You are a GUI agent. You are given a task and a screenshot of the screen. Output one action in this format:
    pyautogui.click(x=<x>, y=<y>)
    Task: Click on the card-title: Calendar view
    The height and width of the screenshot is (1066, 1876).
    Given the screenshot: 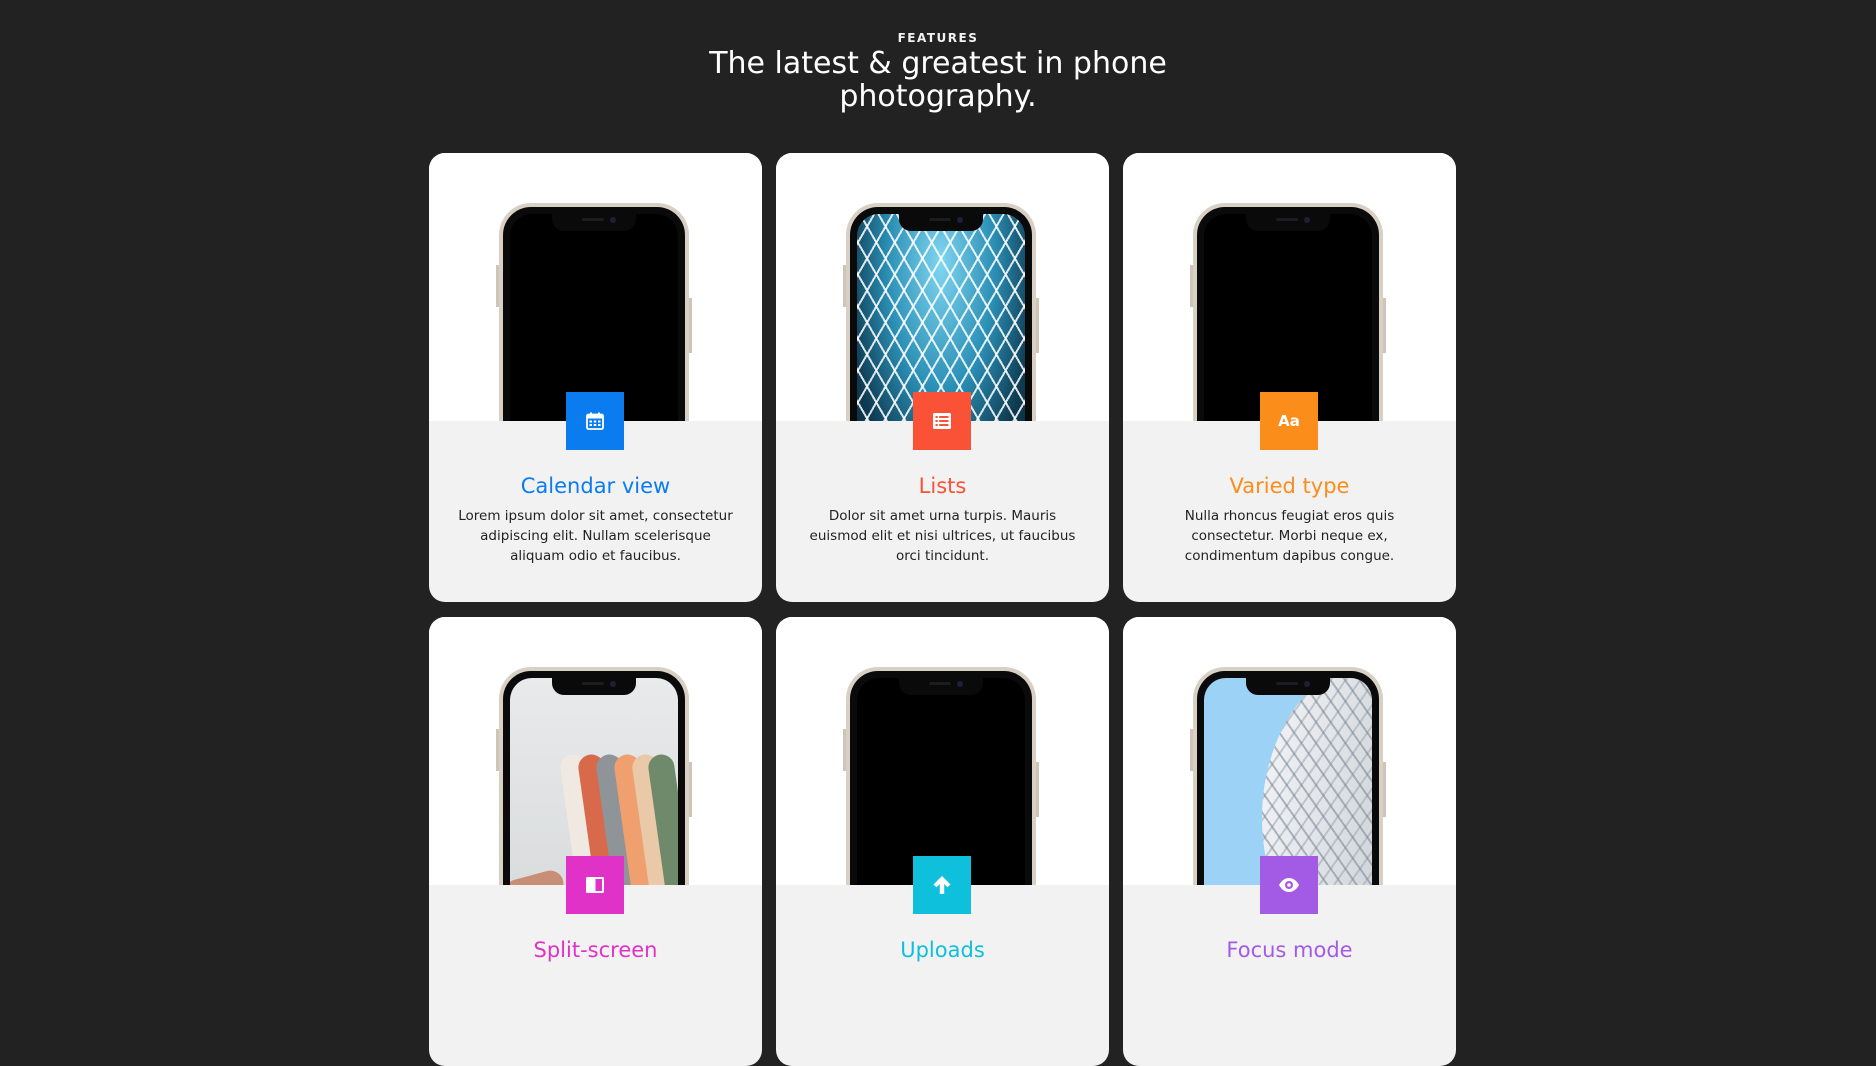 What is the action you would take?
    pyautogui.click(x=595, y=486)
    